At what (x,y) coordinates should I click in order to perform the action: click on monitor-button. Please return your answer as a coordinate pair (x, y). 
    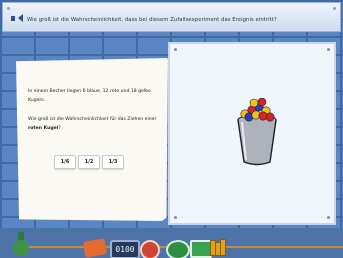
    Looking at the image, I should click on (201, 249).